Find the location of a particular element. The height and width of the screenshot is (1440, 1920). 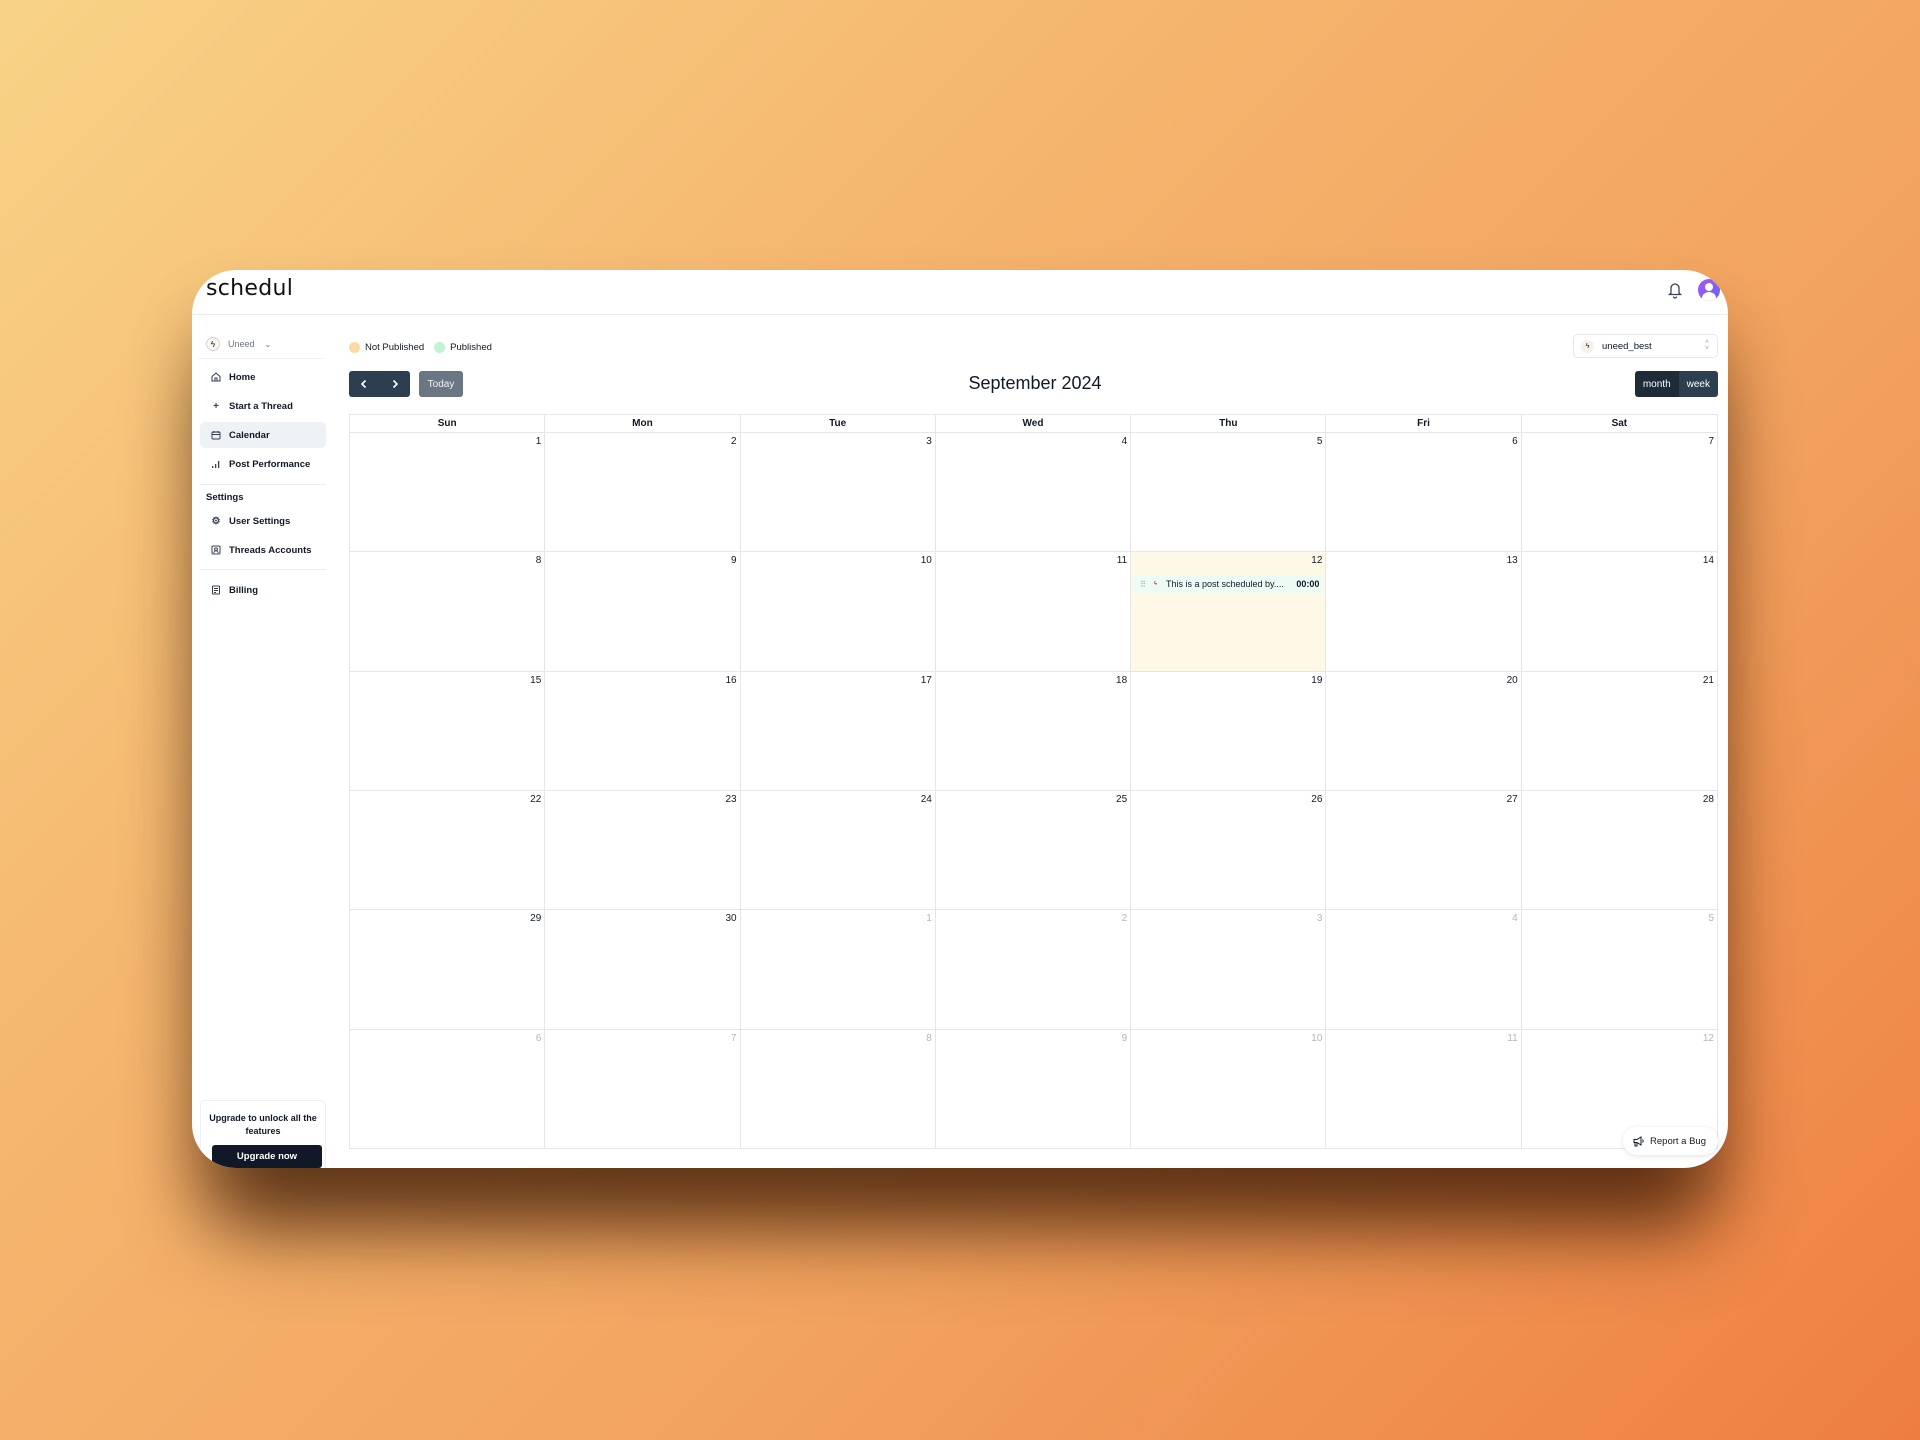

day-cell: 15 is located at coordinates (448, 731).